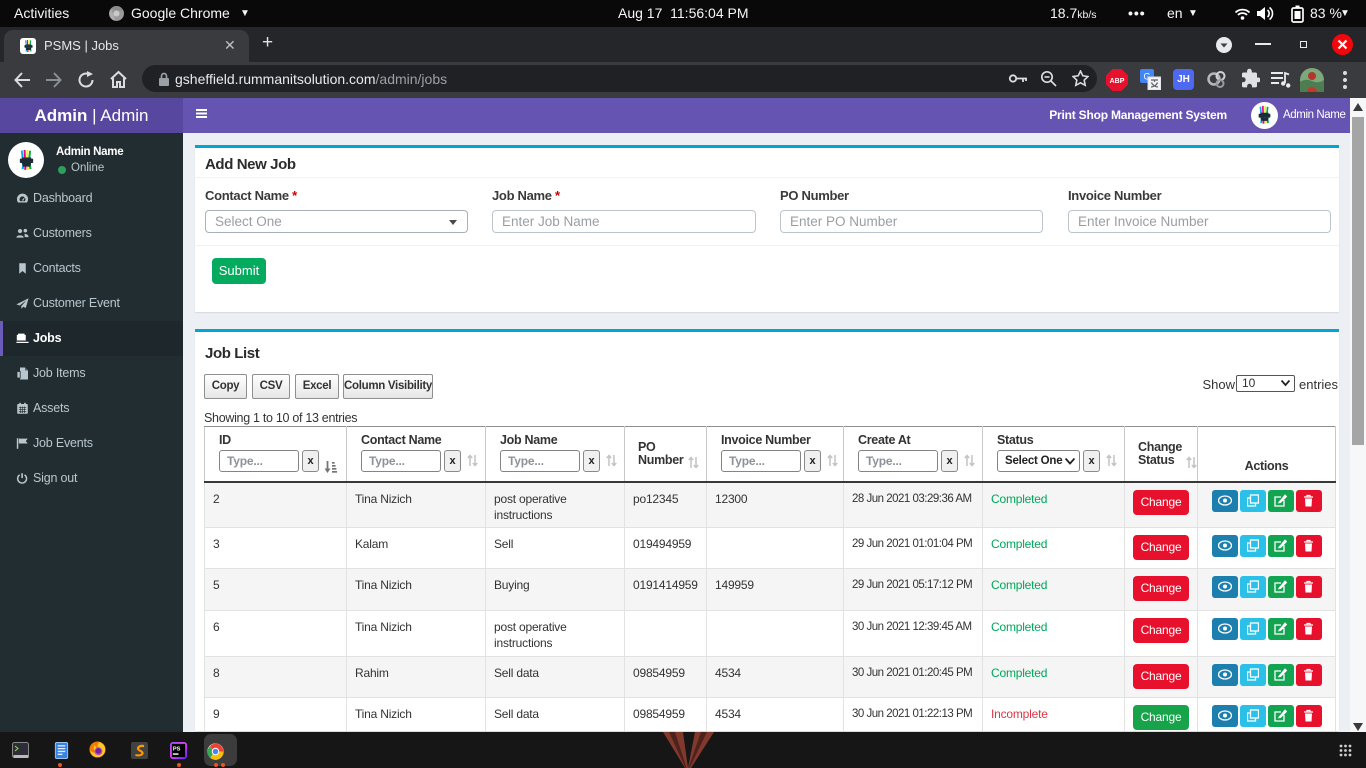 This screenshot has width=1366, height=768. I want to click on svg-text: PS, so click(177, 750).